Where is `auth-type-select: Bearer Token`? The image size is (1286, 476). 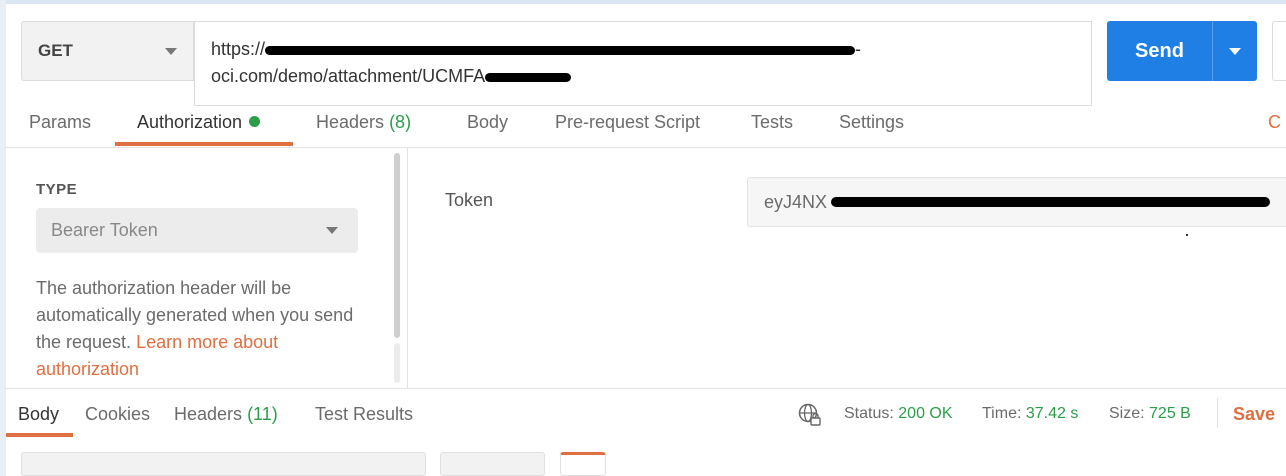
auth-type-select: Bearer Token is located at coordinates (197, 230).